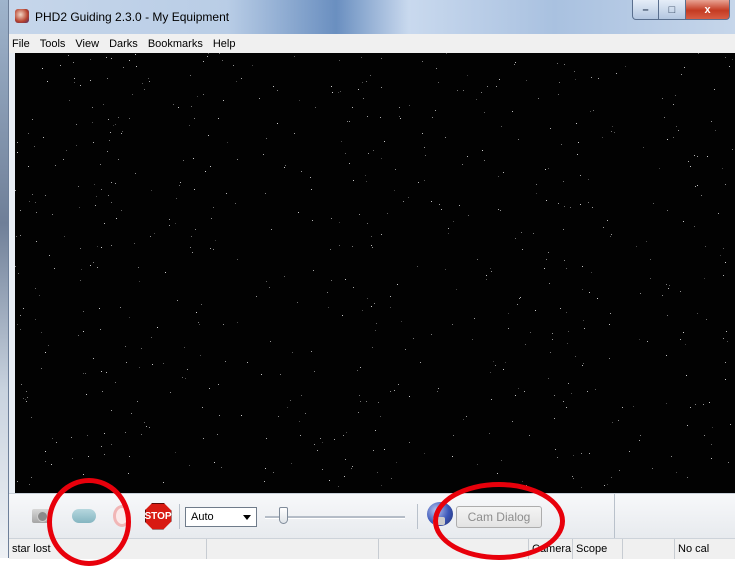  What do you see at coordinates (708, 10) in the screenshot?
I see `close-button: x` at bounding box center [708, 10].